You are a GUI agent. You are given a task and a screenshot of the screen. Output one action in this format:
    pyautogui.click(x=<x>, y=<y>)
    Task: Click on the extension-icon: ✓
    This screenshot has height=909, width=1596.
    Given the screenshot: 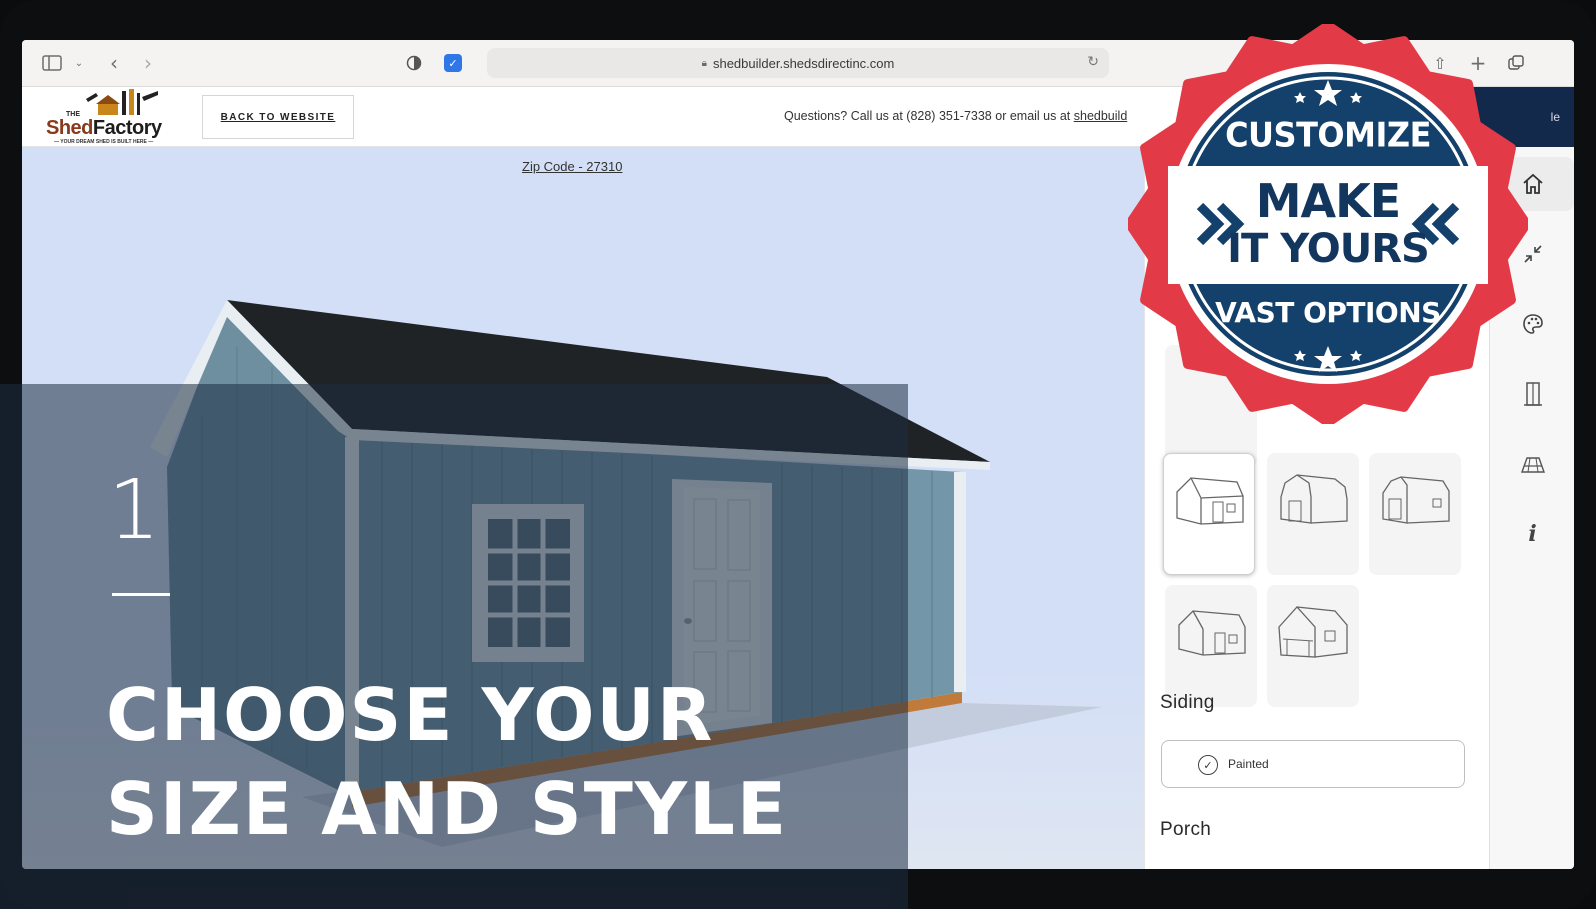 What is the action you would take?
    pyautogui.click(x=453, y=63)
    